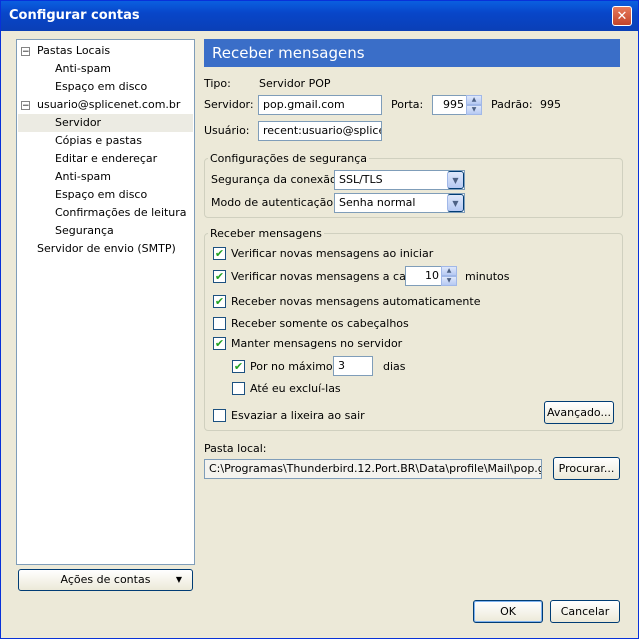  Describe the element at coordinates (407, 104) in the screenshot. I see `port-label: Porta:` at that location.